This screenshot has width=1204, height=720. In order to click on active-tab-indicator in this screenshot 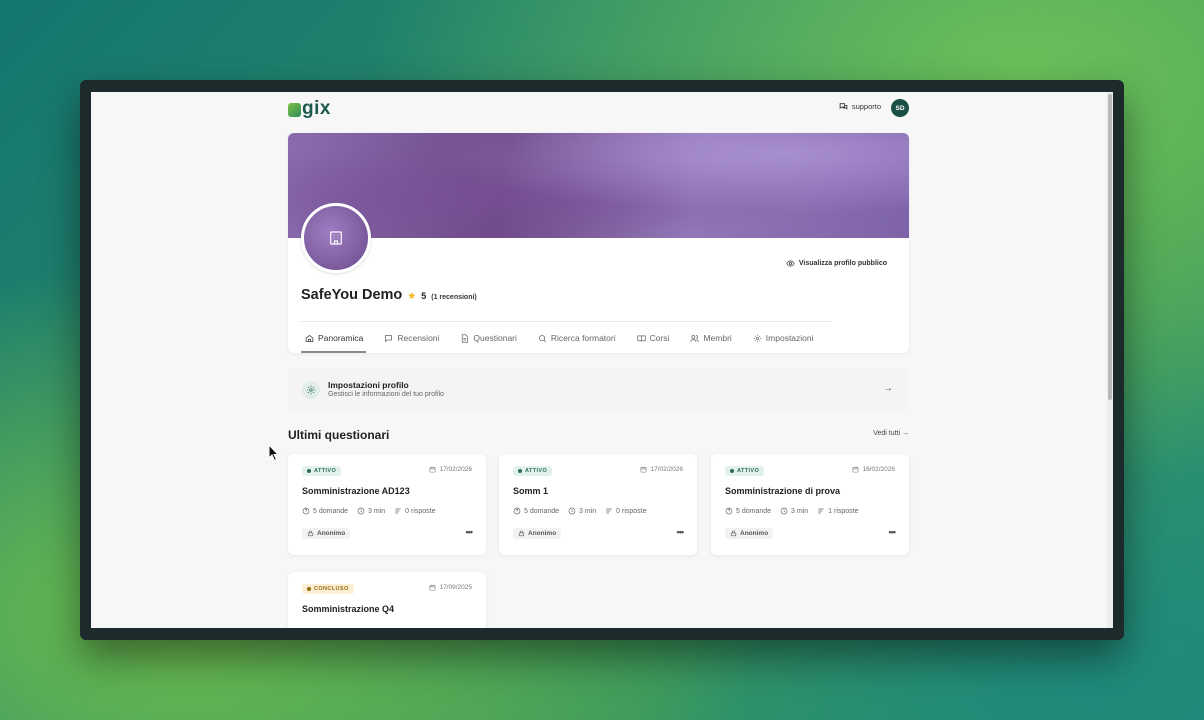, I will do `click(333, 352)`.